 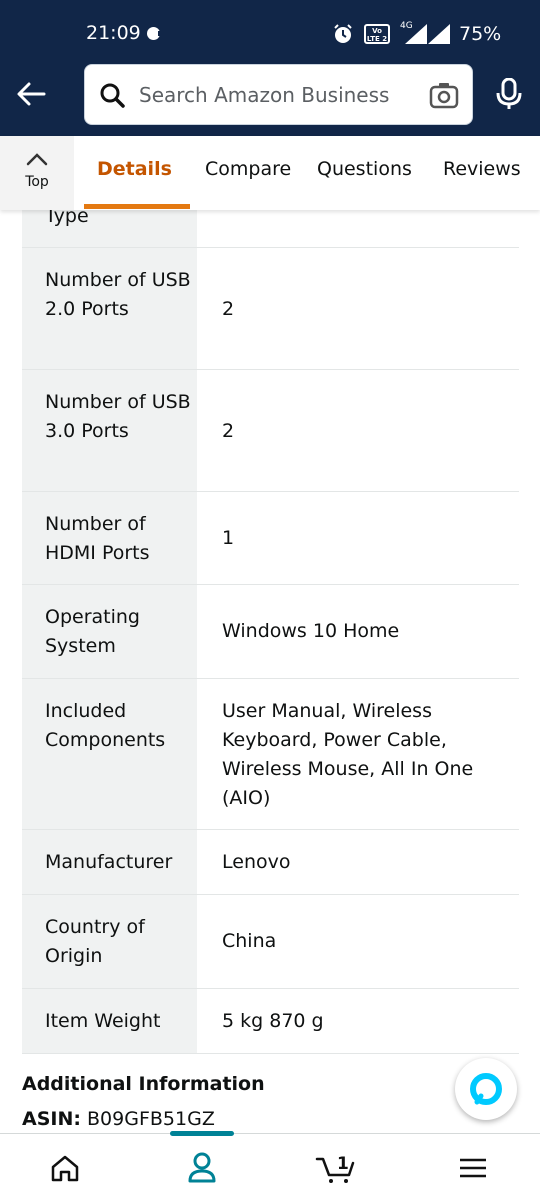 I want to click on asin-row: ASIN: B09GFB51GZ, so click(x=118, y=1119).